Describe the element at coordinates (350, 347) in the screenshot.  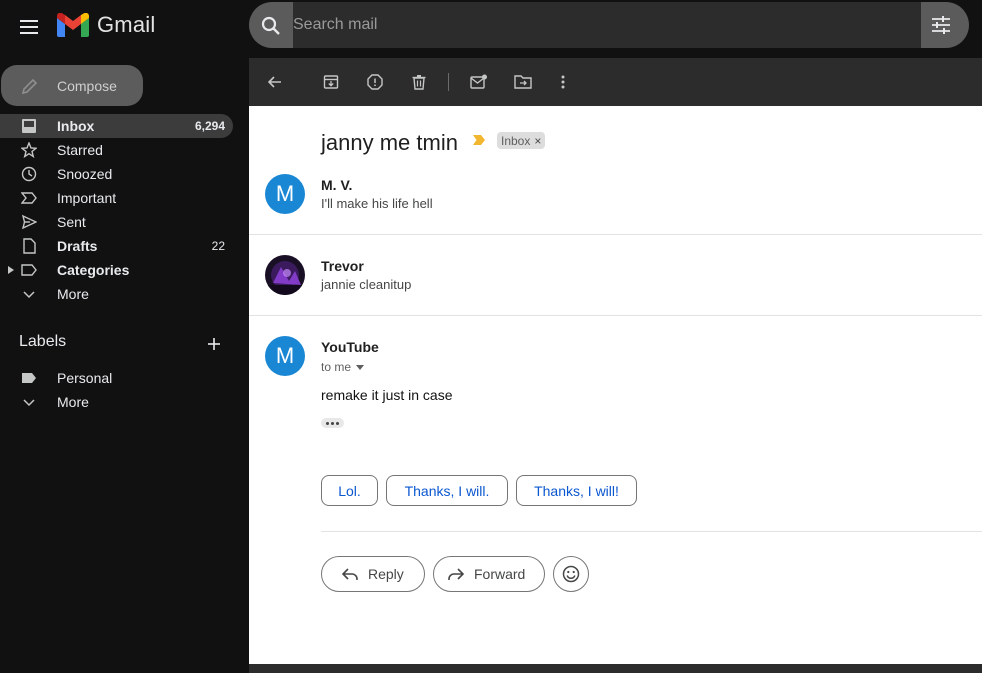
I see `sender-name: YouTube` at that location.